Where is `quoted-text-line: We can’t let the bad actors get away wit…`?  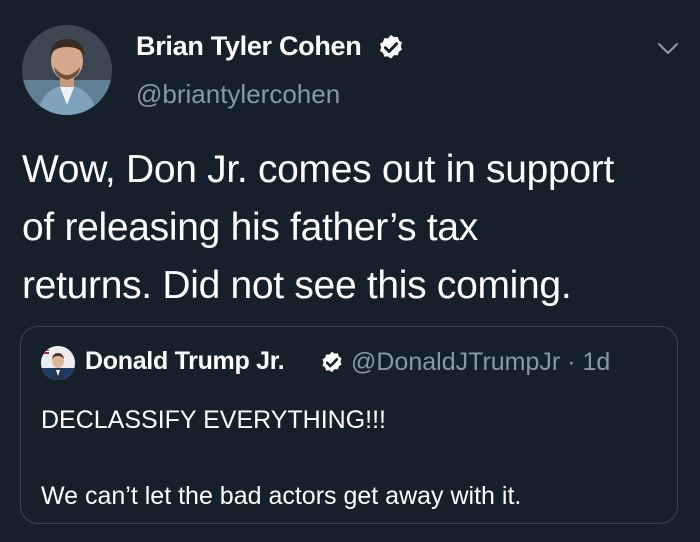
quoted-text-line: We can’t let the bad actors get away wit… is located at coordinates (281, 496).